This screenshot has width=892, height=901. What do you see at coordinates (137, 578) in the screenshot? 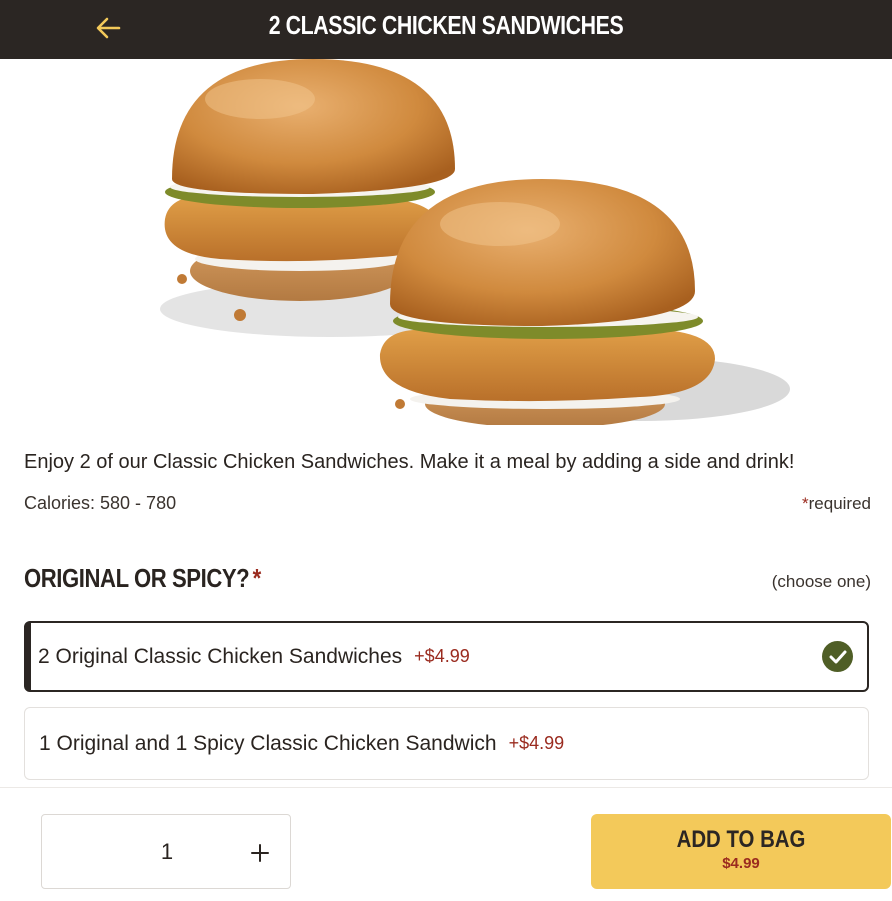
I see `section-title-text: ORIGINAL OR SPICY?` at bounding box center [137, 578].